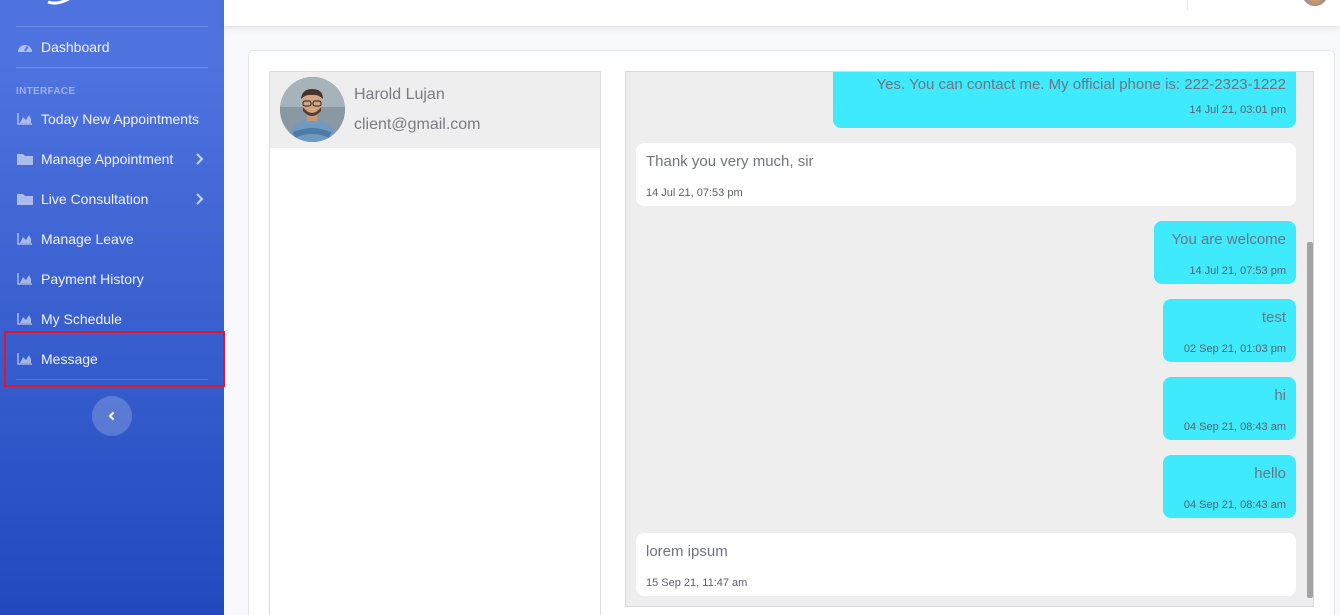 This screenshot has height=615, width=1340. Describe the element at coordinates (782, 13) in the screenshot. I see `topbar` at that location.